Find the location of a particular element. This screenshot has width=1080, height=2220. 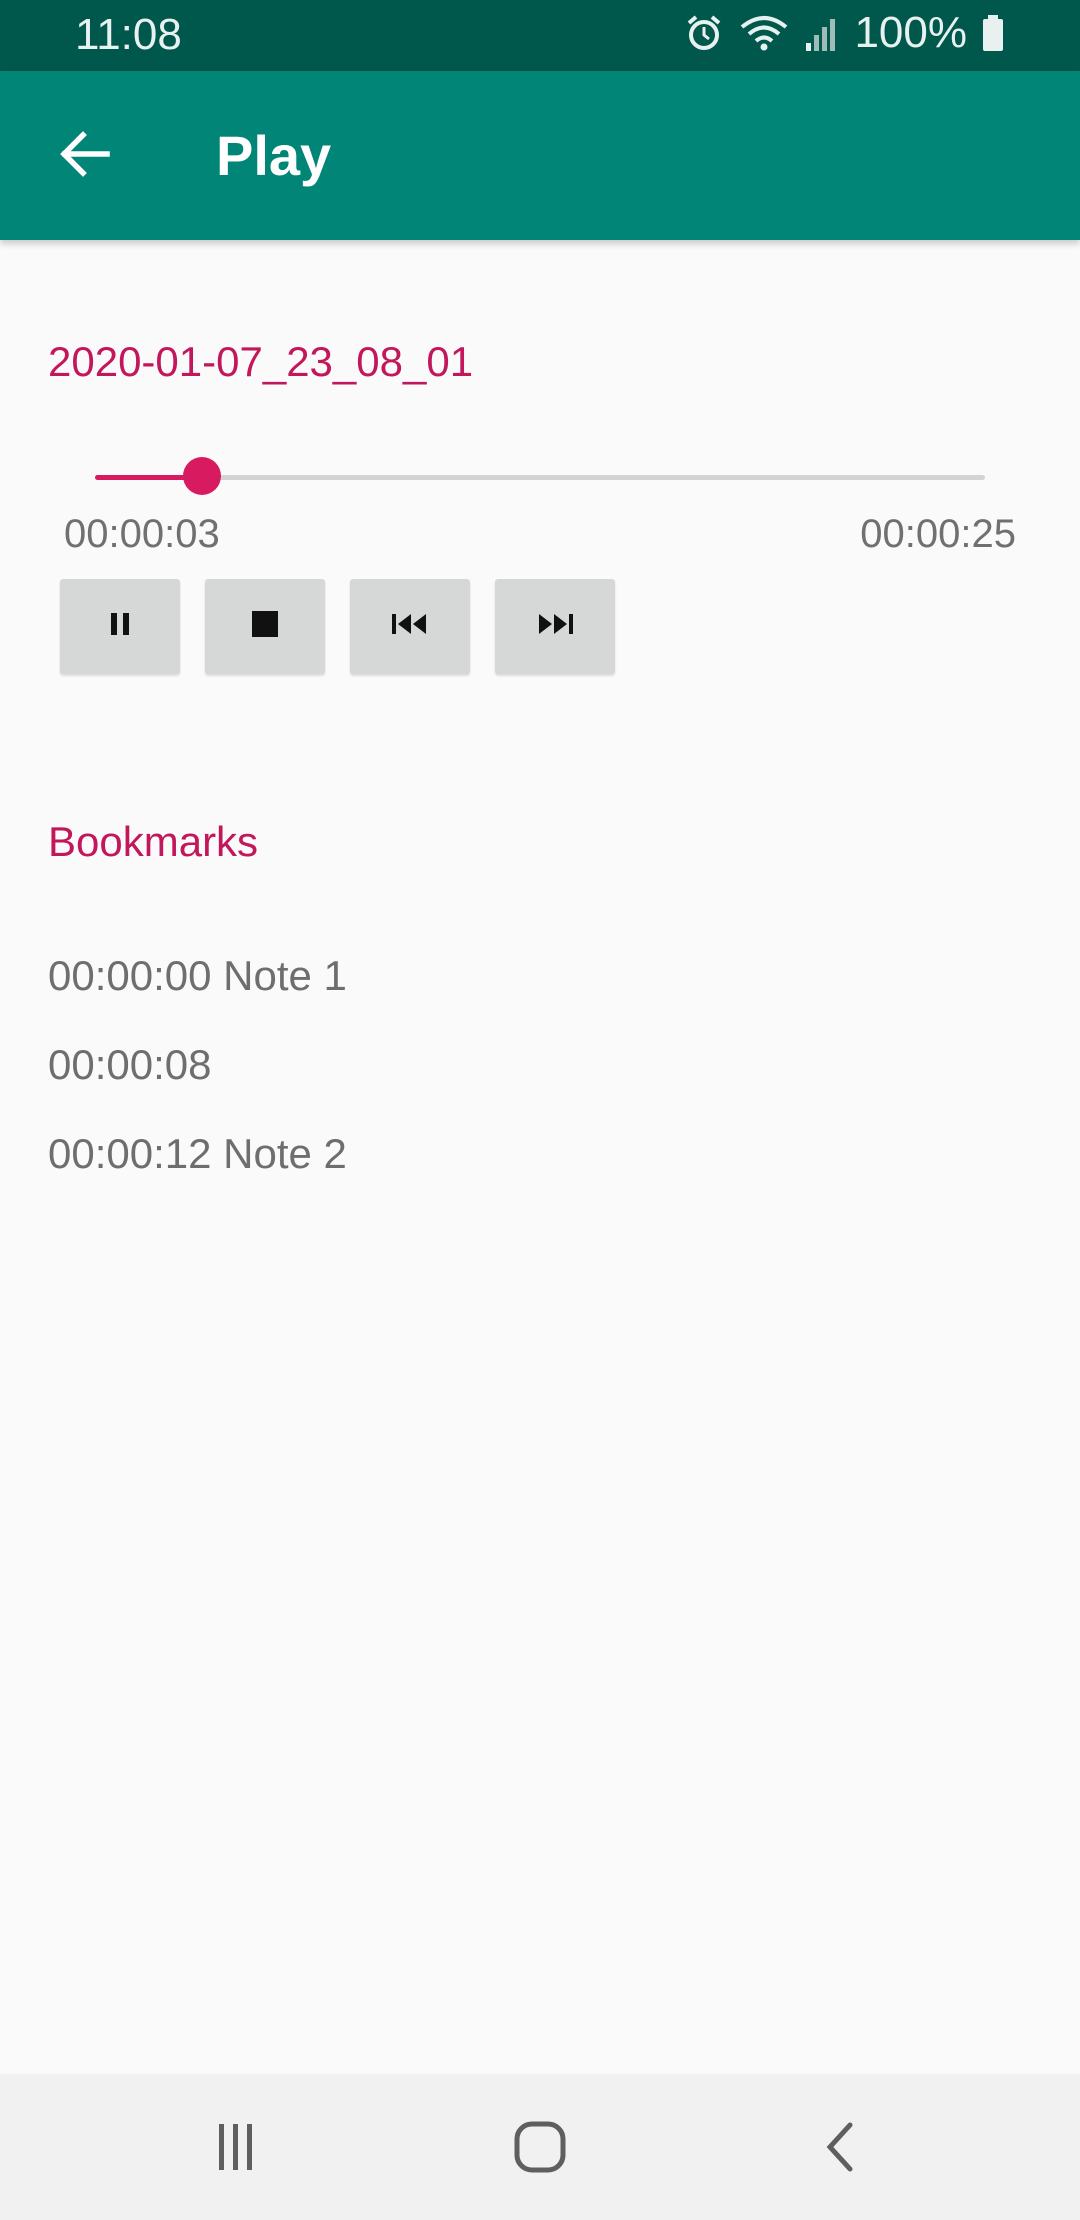

bookmark-item: 00:00:08 is located at coordinates (197, 1083).